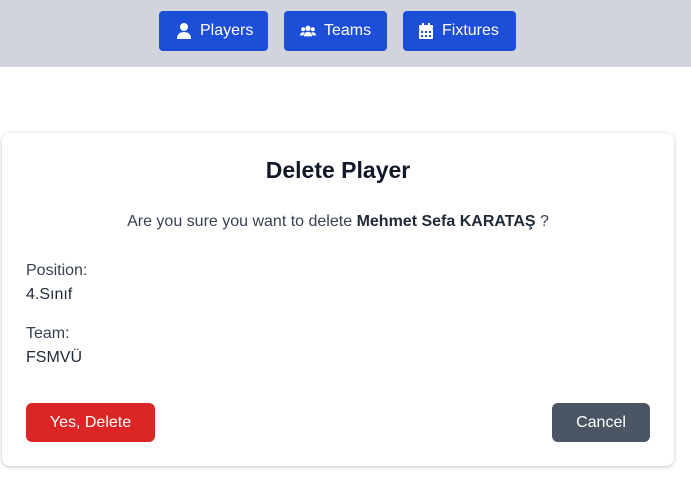 The height and width of the screenshot is (478, 691). I want to click on team-label: Team:, so click(48, 333).